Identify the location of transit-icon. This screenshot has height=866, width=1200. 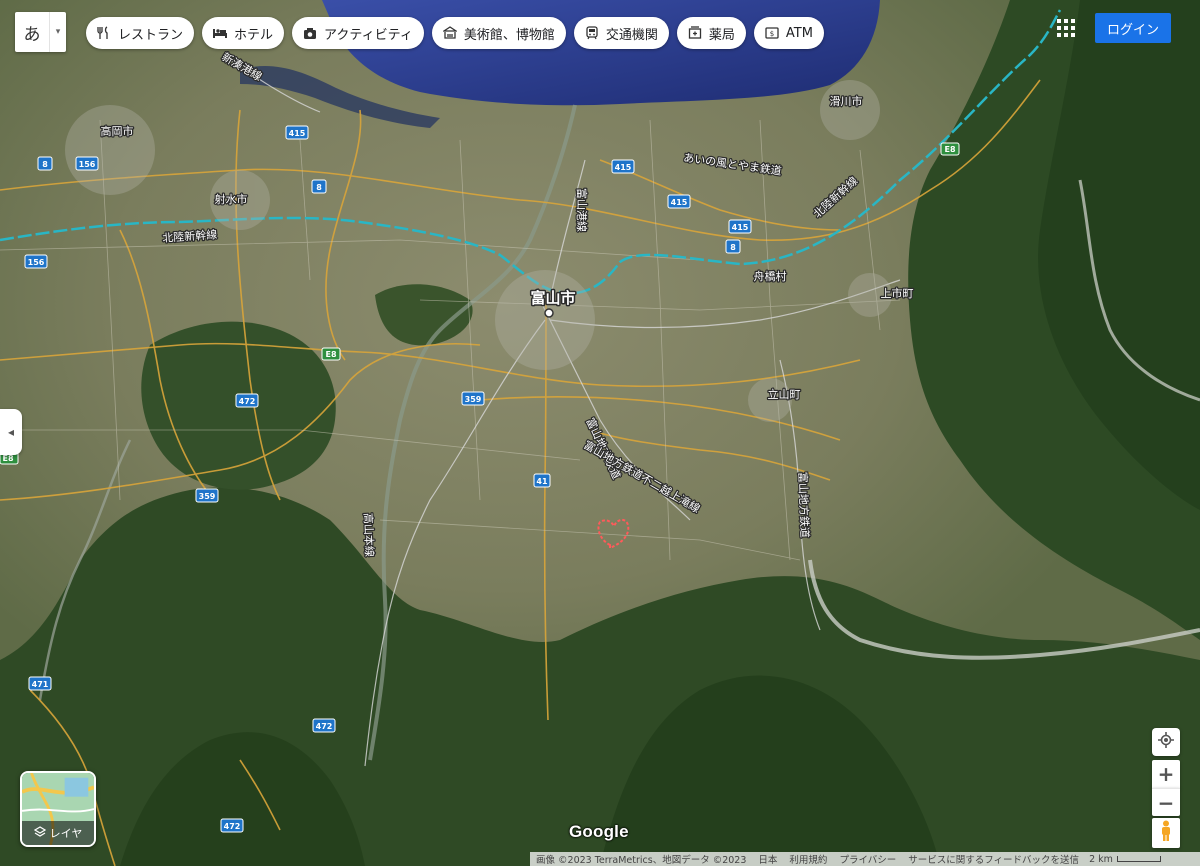
(592, 33).